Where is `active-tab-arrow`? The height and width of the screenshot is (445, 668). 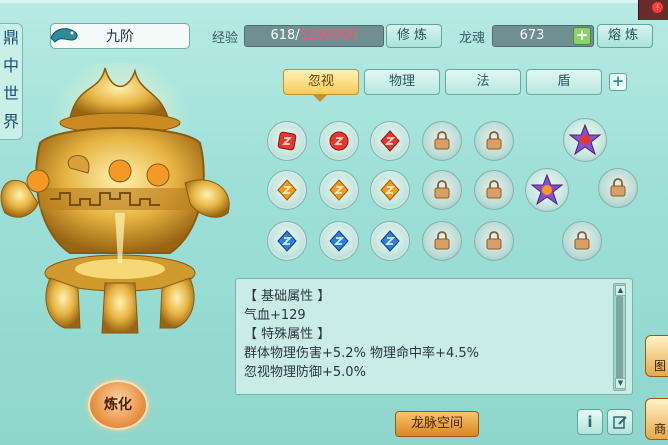
active-tab-arrow is located at coordinates (320, 98).